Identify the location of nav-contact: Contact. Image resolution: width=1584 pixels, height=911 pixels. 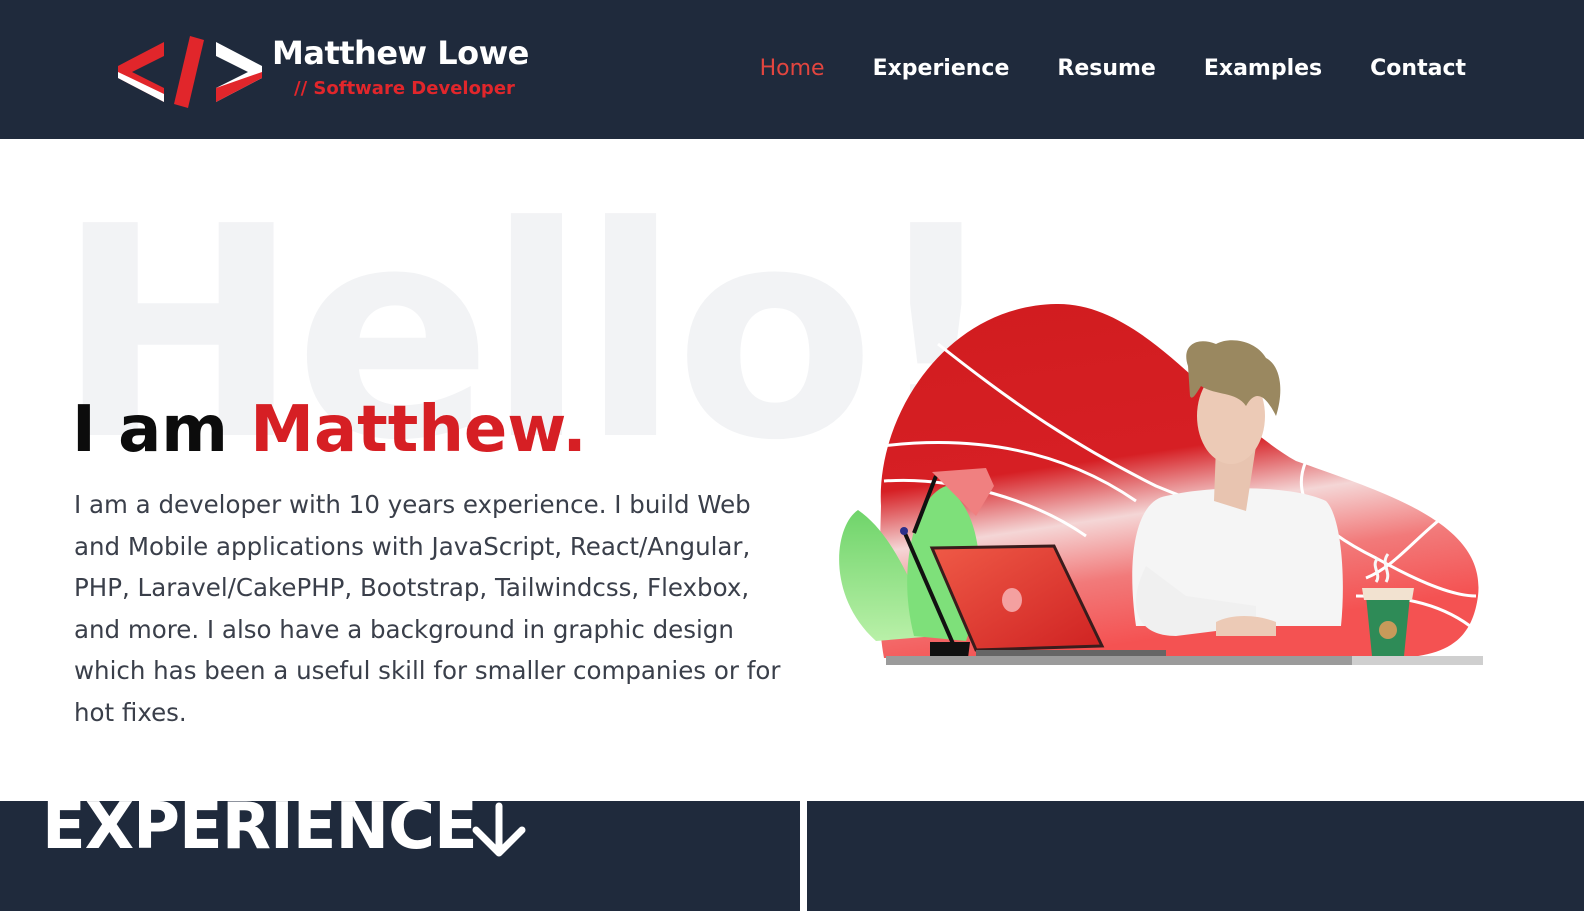
(1418, 69).